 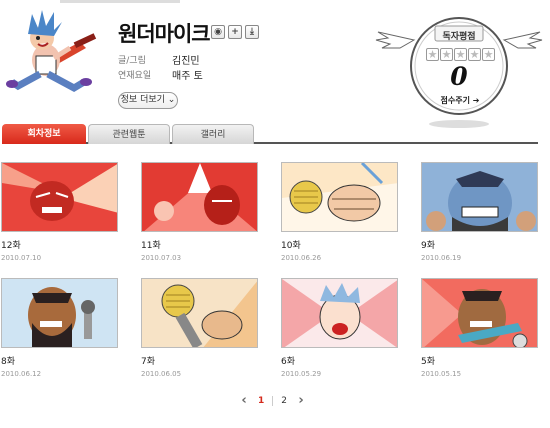 What do you see at coordinates (459, 37) in the screenshot?
I see `rating-title: 독자평점` at bounding box center [459, 37].